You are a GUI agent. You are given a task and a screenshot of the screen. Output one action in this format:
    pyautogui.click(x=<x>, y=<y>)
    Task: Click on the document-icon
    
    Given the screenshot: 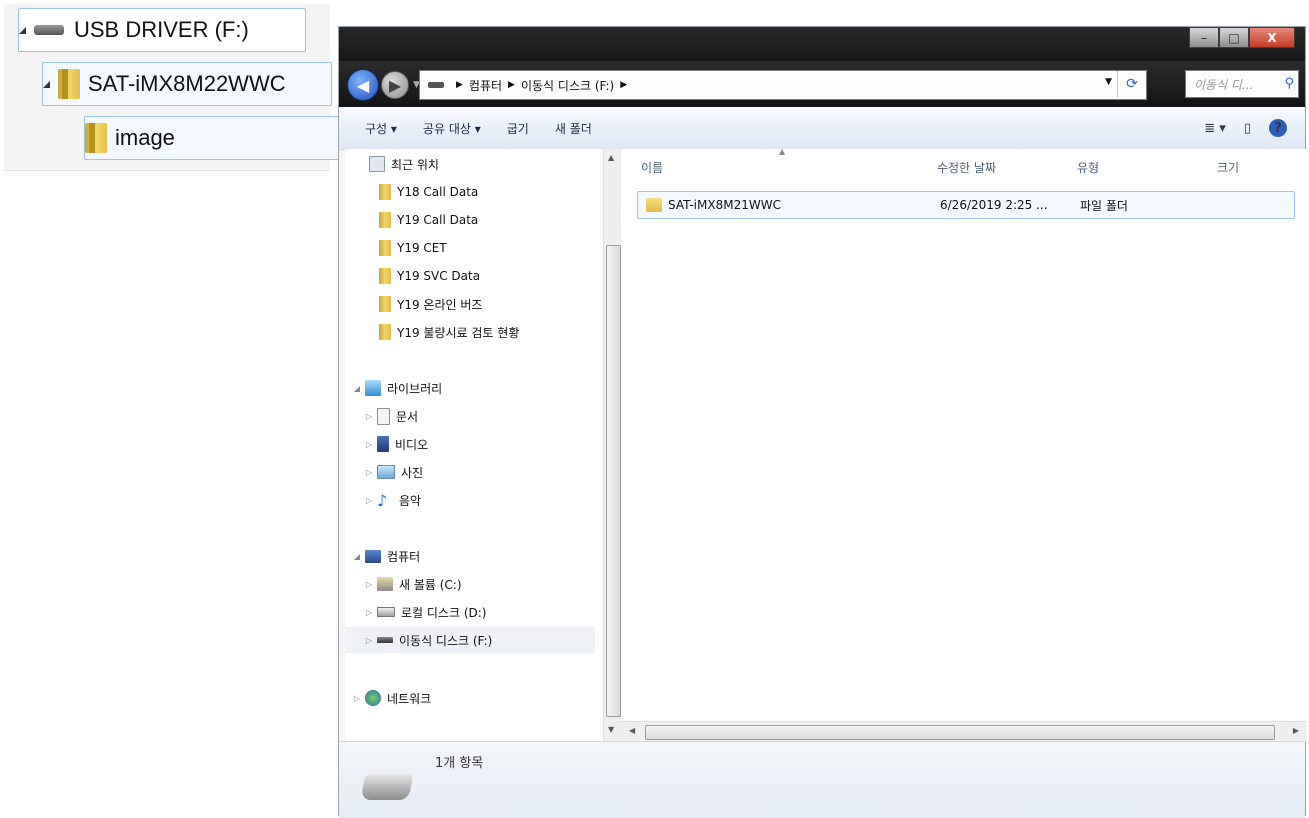 What is the action you would take?
    pyautogui.click(x=383, y=416)
    